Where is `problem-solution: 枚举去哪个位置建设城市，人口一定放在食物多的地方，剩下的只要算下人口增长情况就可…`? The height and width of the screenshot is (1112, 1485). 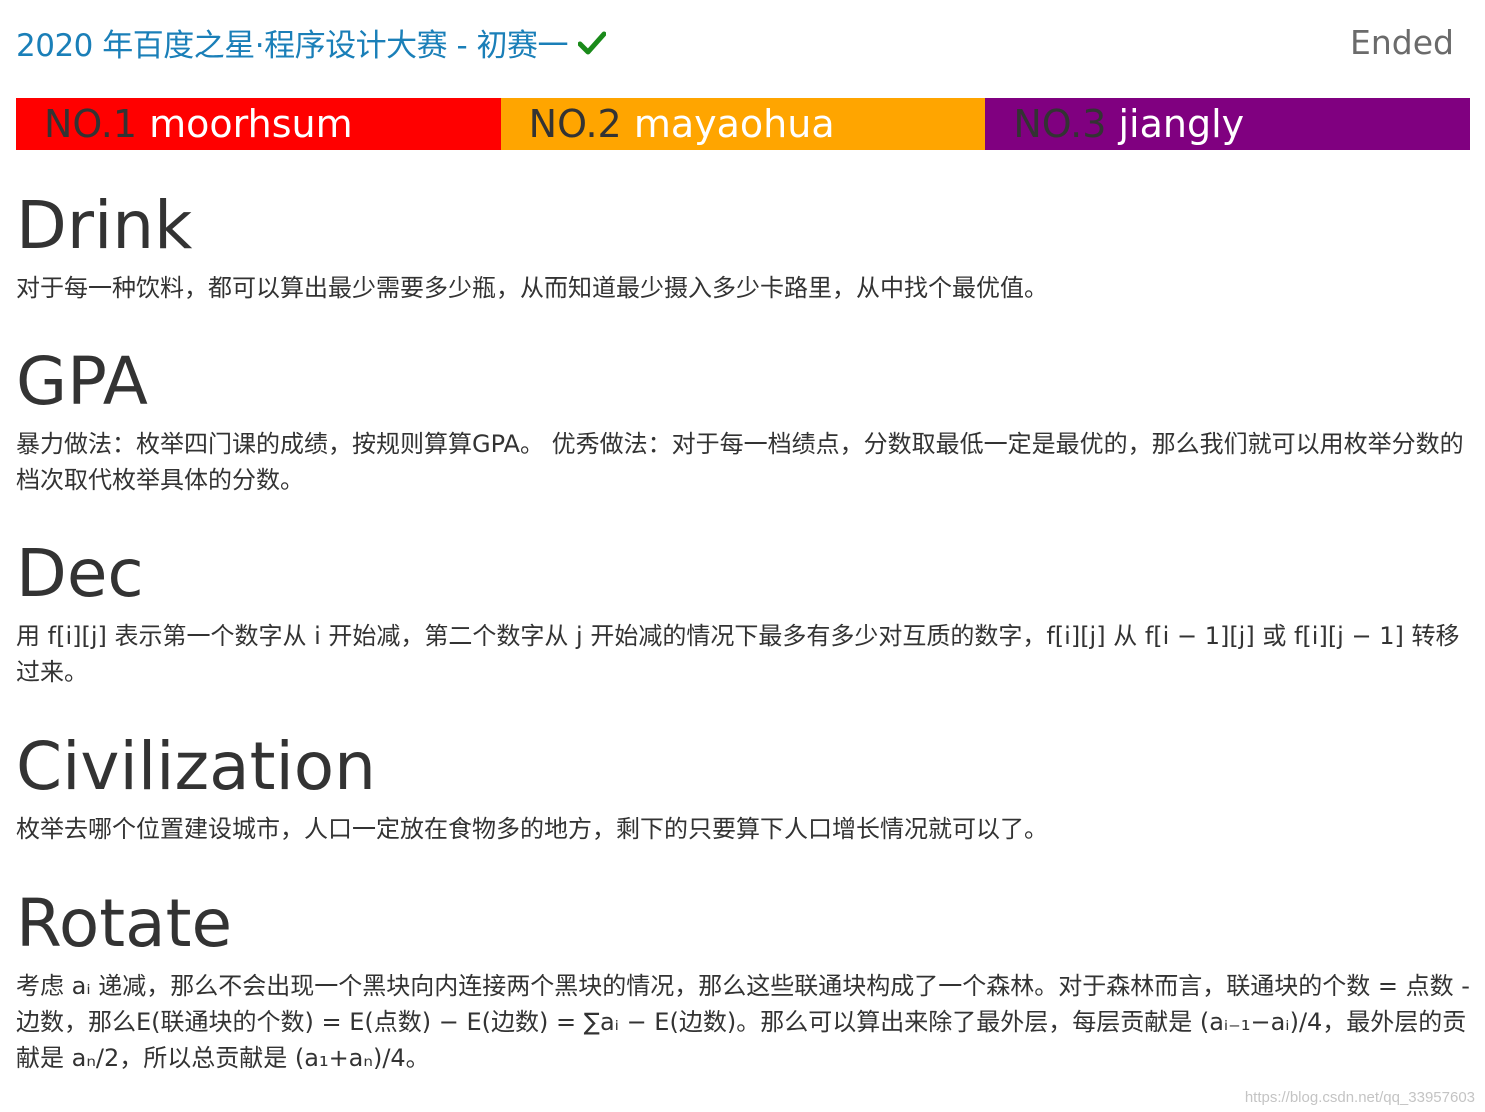
problem-solution: 枚举去哪个位置建设城市，人口一定放在食物多的地方，剩下的只要算下人口增长情况就可… is located at coordinates (532, 829).